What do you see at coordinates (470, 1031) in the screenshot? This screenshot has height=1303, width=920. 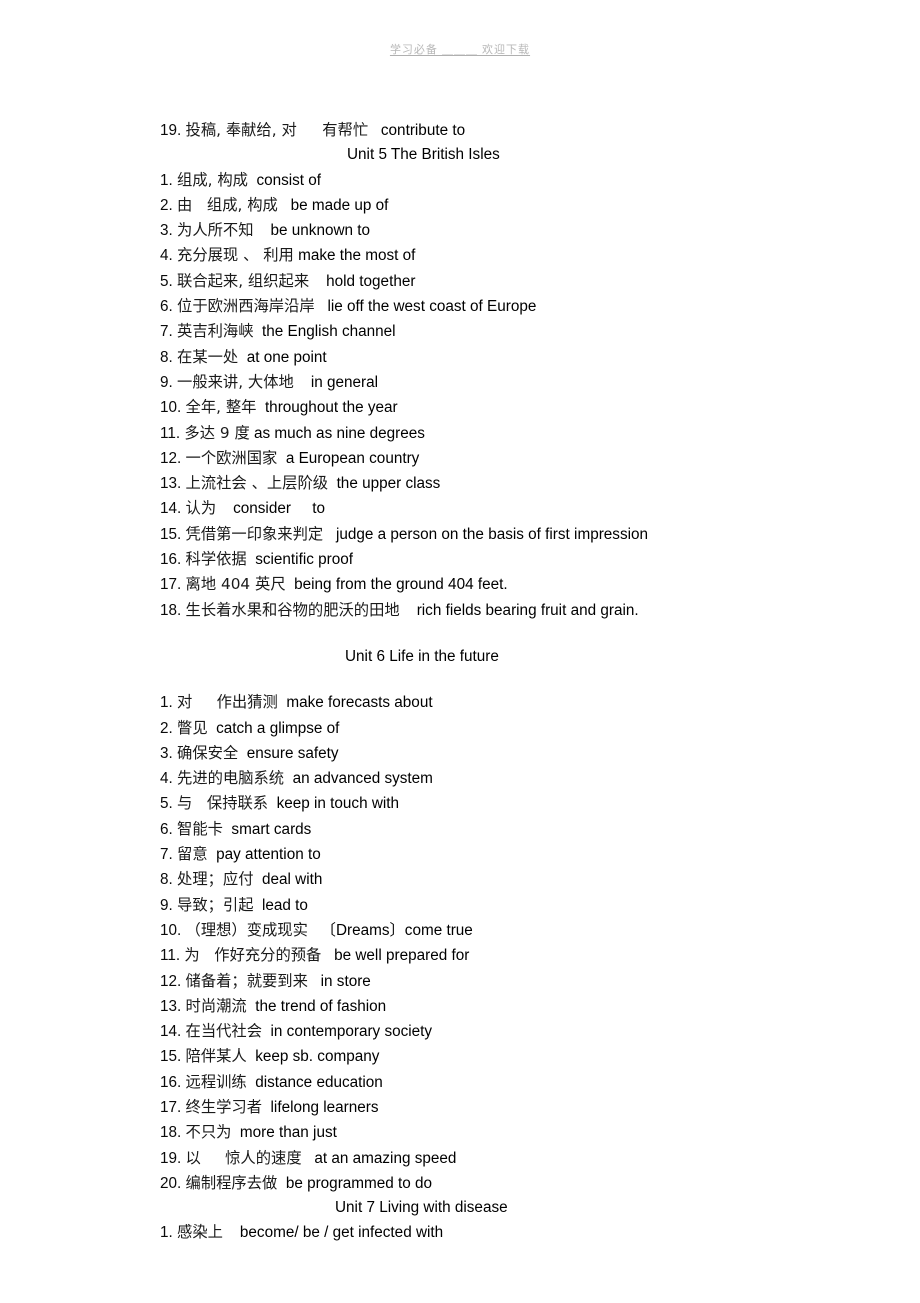 I see `list-item: 14. 在当代社会 in contemporary society` at bounding box center [470, 1031].